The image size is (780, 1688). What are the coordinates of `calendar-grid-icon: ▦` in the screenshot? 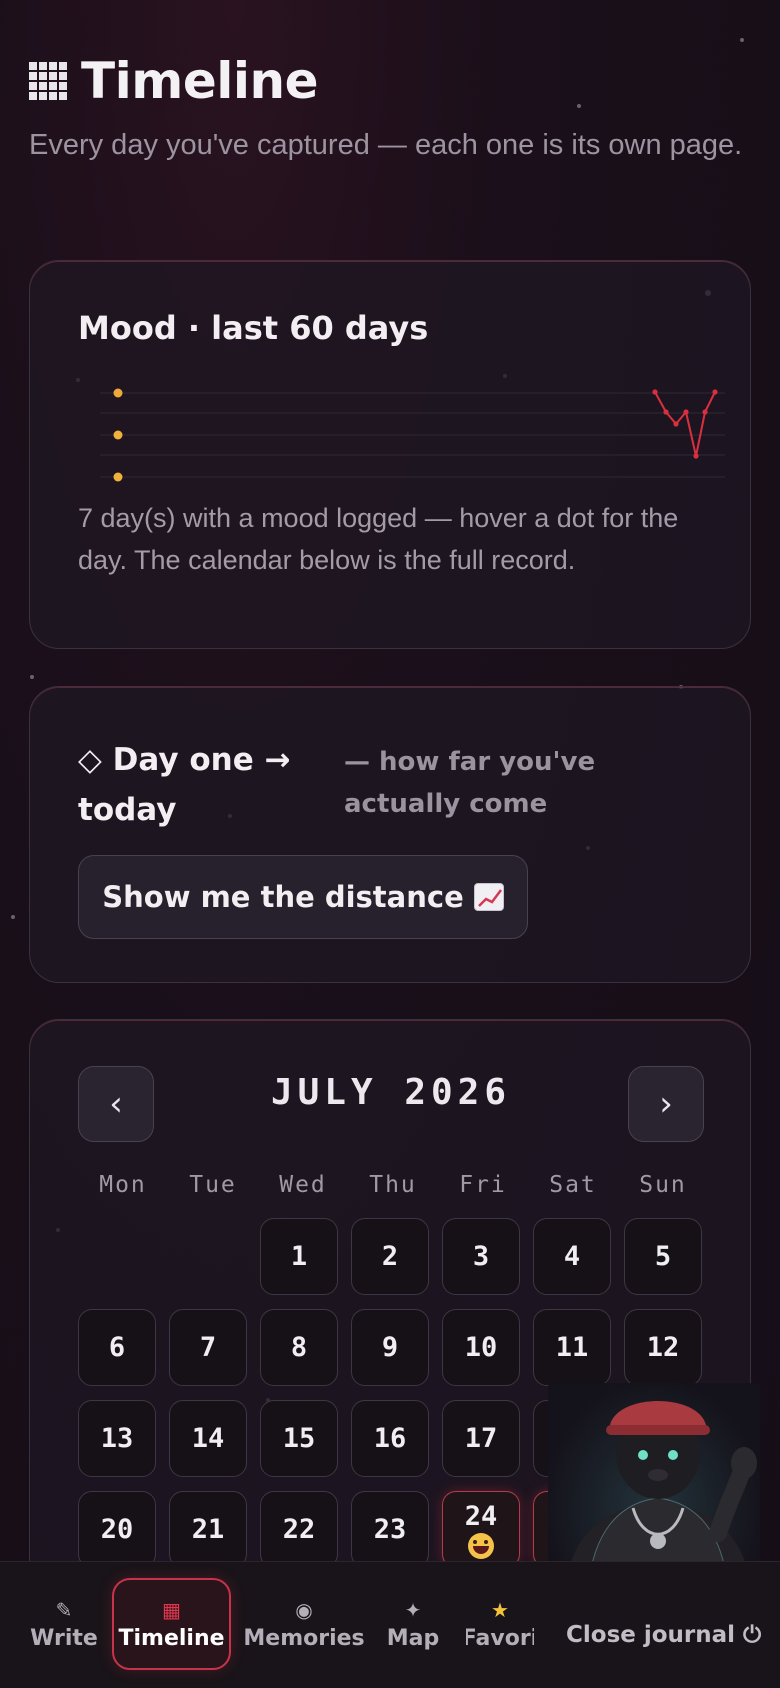 It's located at (171, 1609).